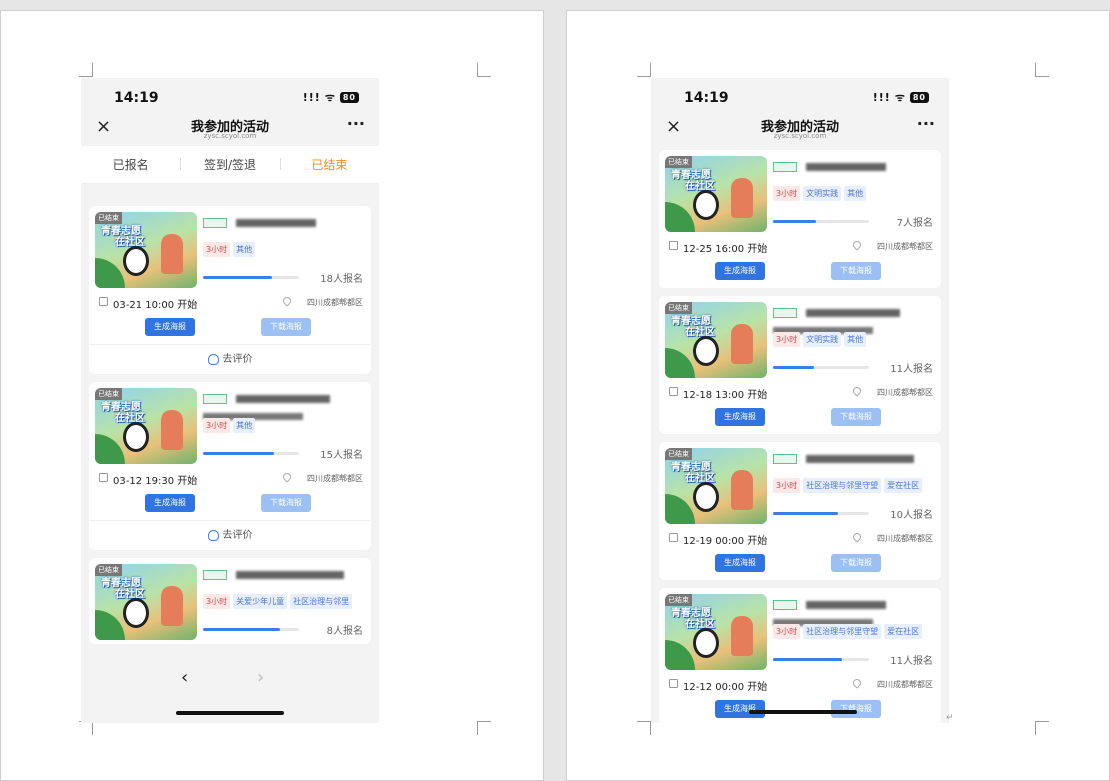 This screenshot has width=1110, height=781. Describe the element at coordinates (854, 610) in the screenshot. I see `activity-title-redacted` at that location.